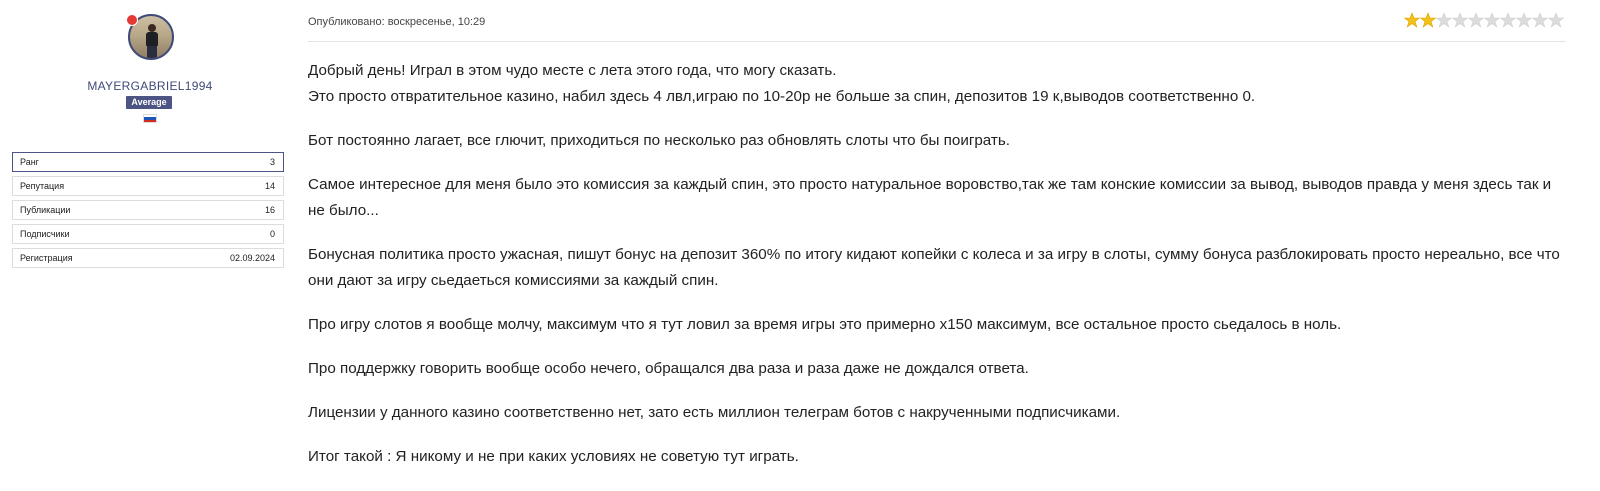 The height and width of the screenshot is (491, 1600). I want to click on stat-label: Подписчики, so click(45, 234).